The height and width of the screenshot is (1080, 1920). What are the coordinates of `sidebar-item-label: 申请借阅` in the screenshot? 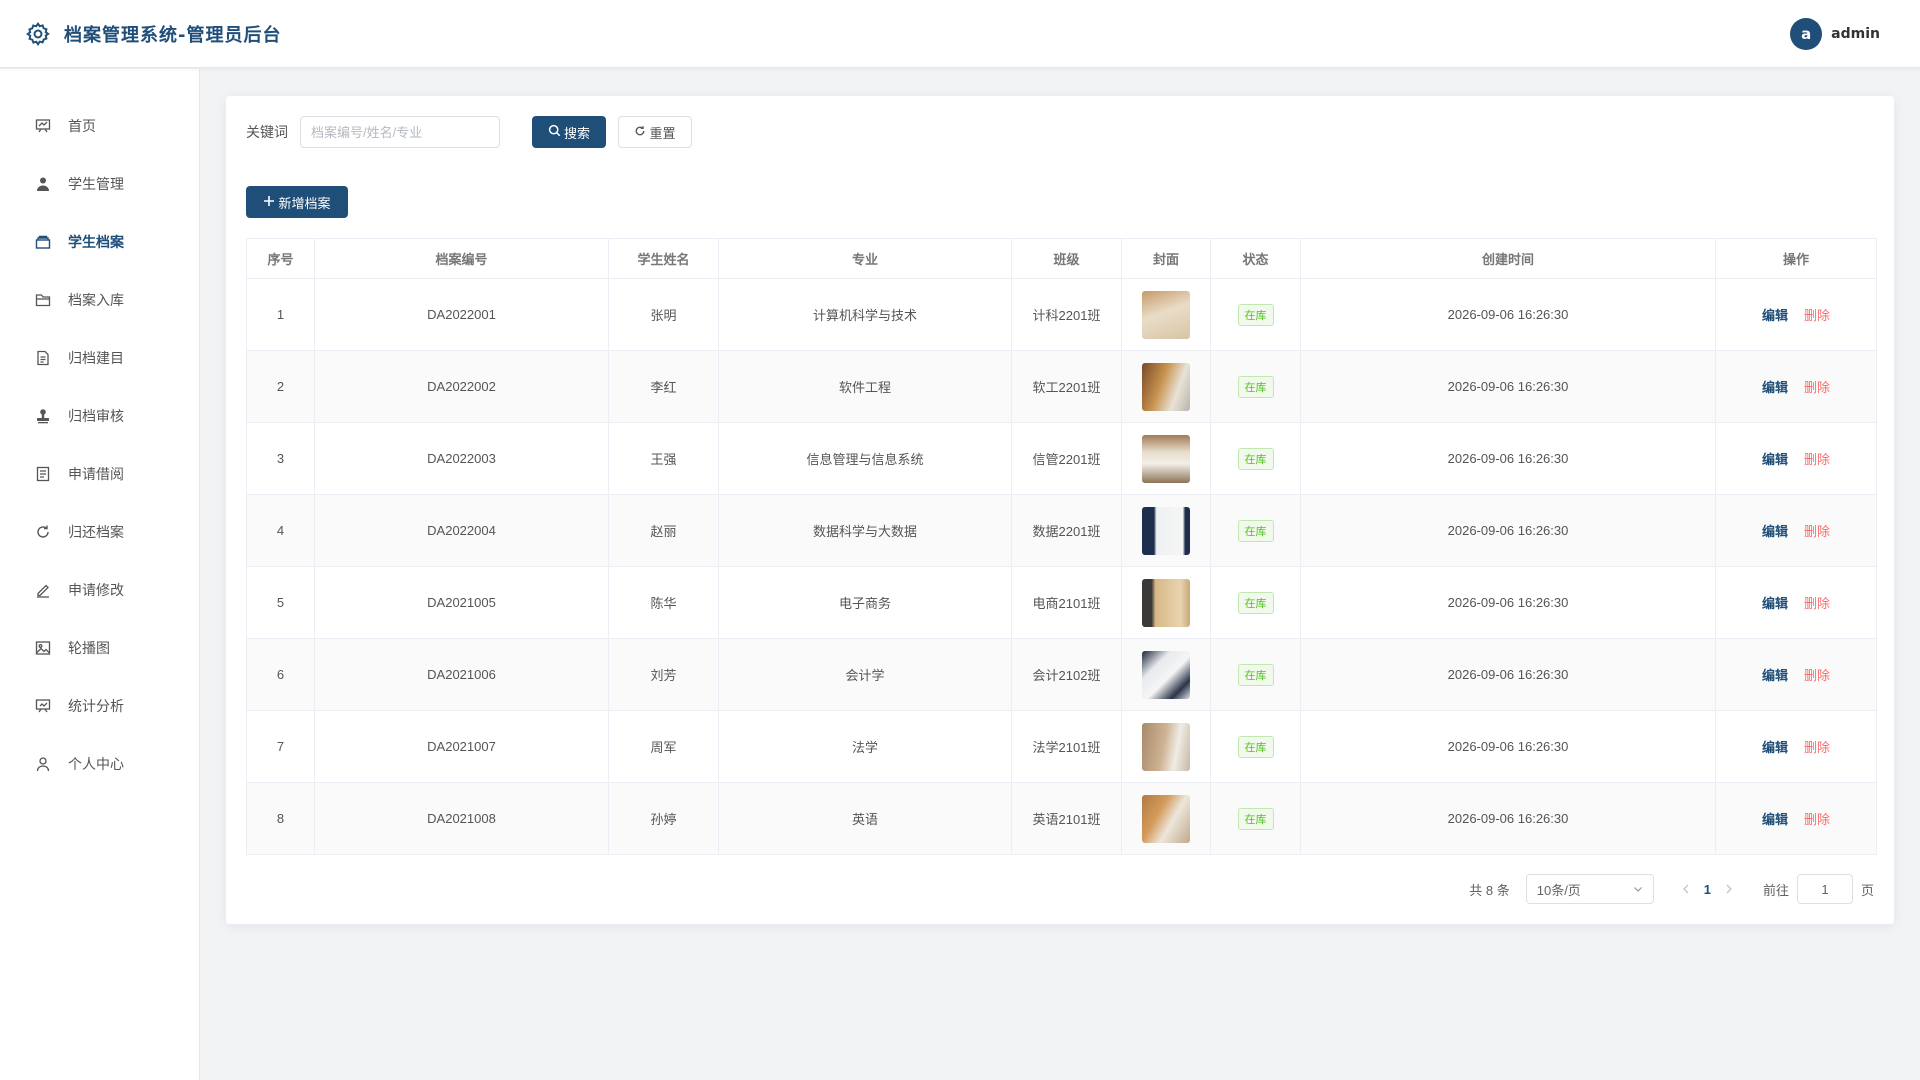 It's located at (96, 475).